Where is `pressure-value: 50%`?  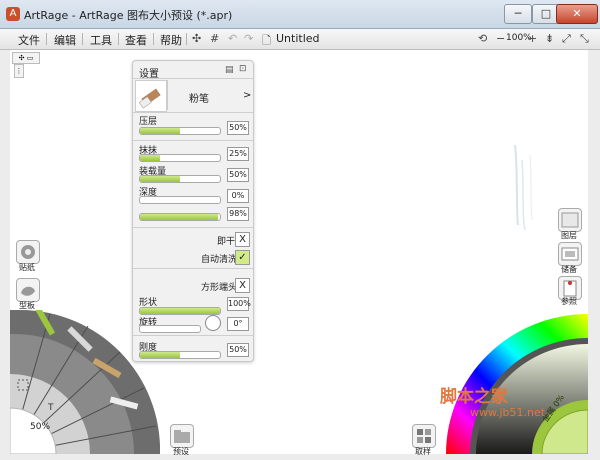
pressure-value: 50% is located at coordinates (238, 128).